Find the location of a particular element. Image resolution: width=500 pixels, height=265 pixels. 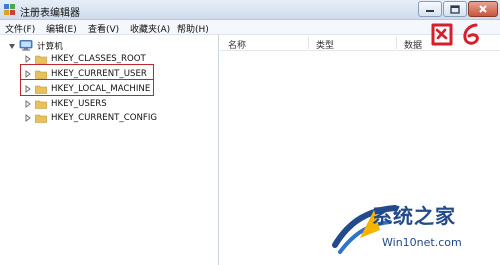

menu-edit: 编辑(E) is located at coordinates (61, 28).